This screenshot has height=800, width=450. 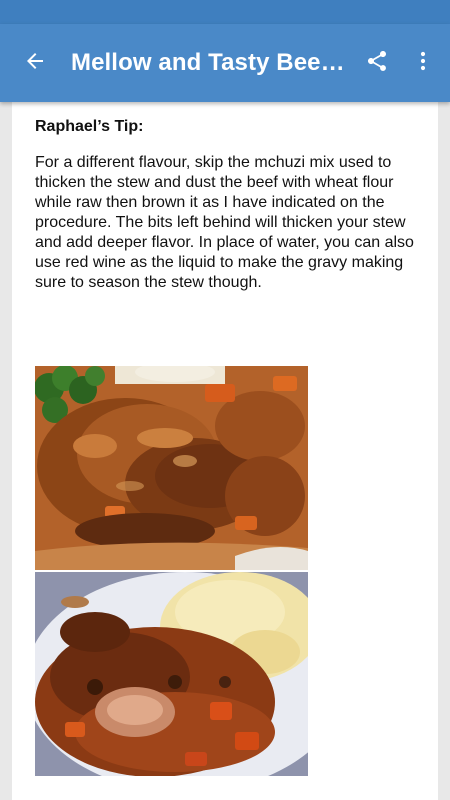 I want to click on more-vert-icon, so click(x=423, y=63).